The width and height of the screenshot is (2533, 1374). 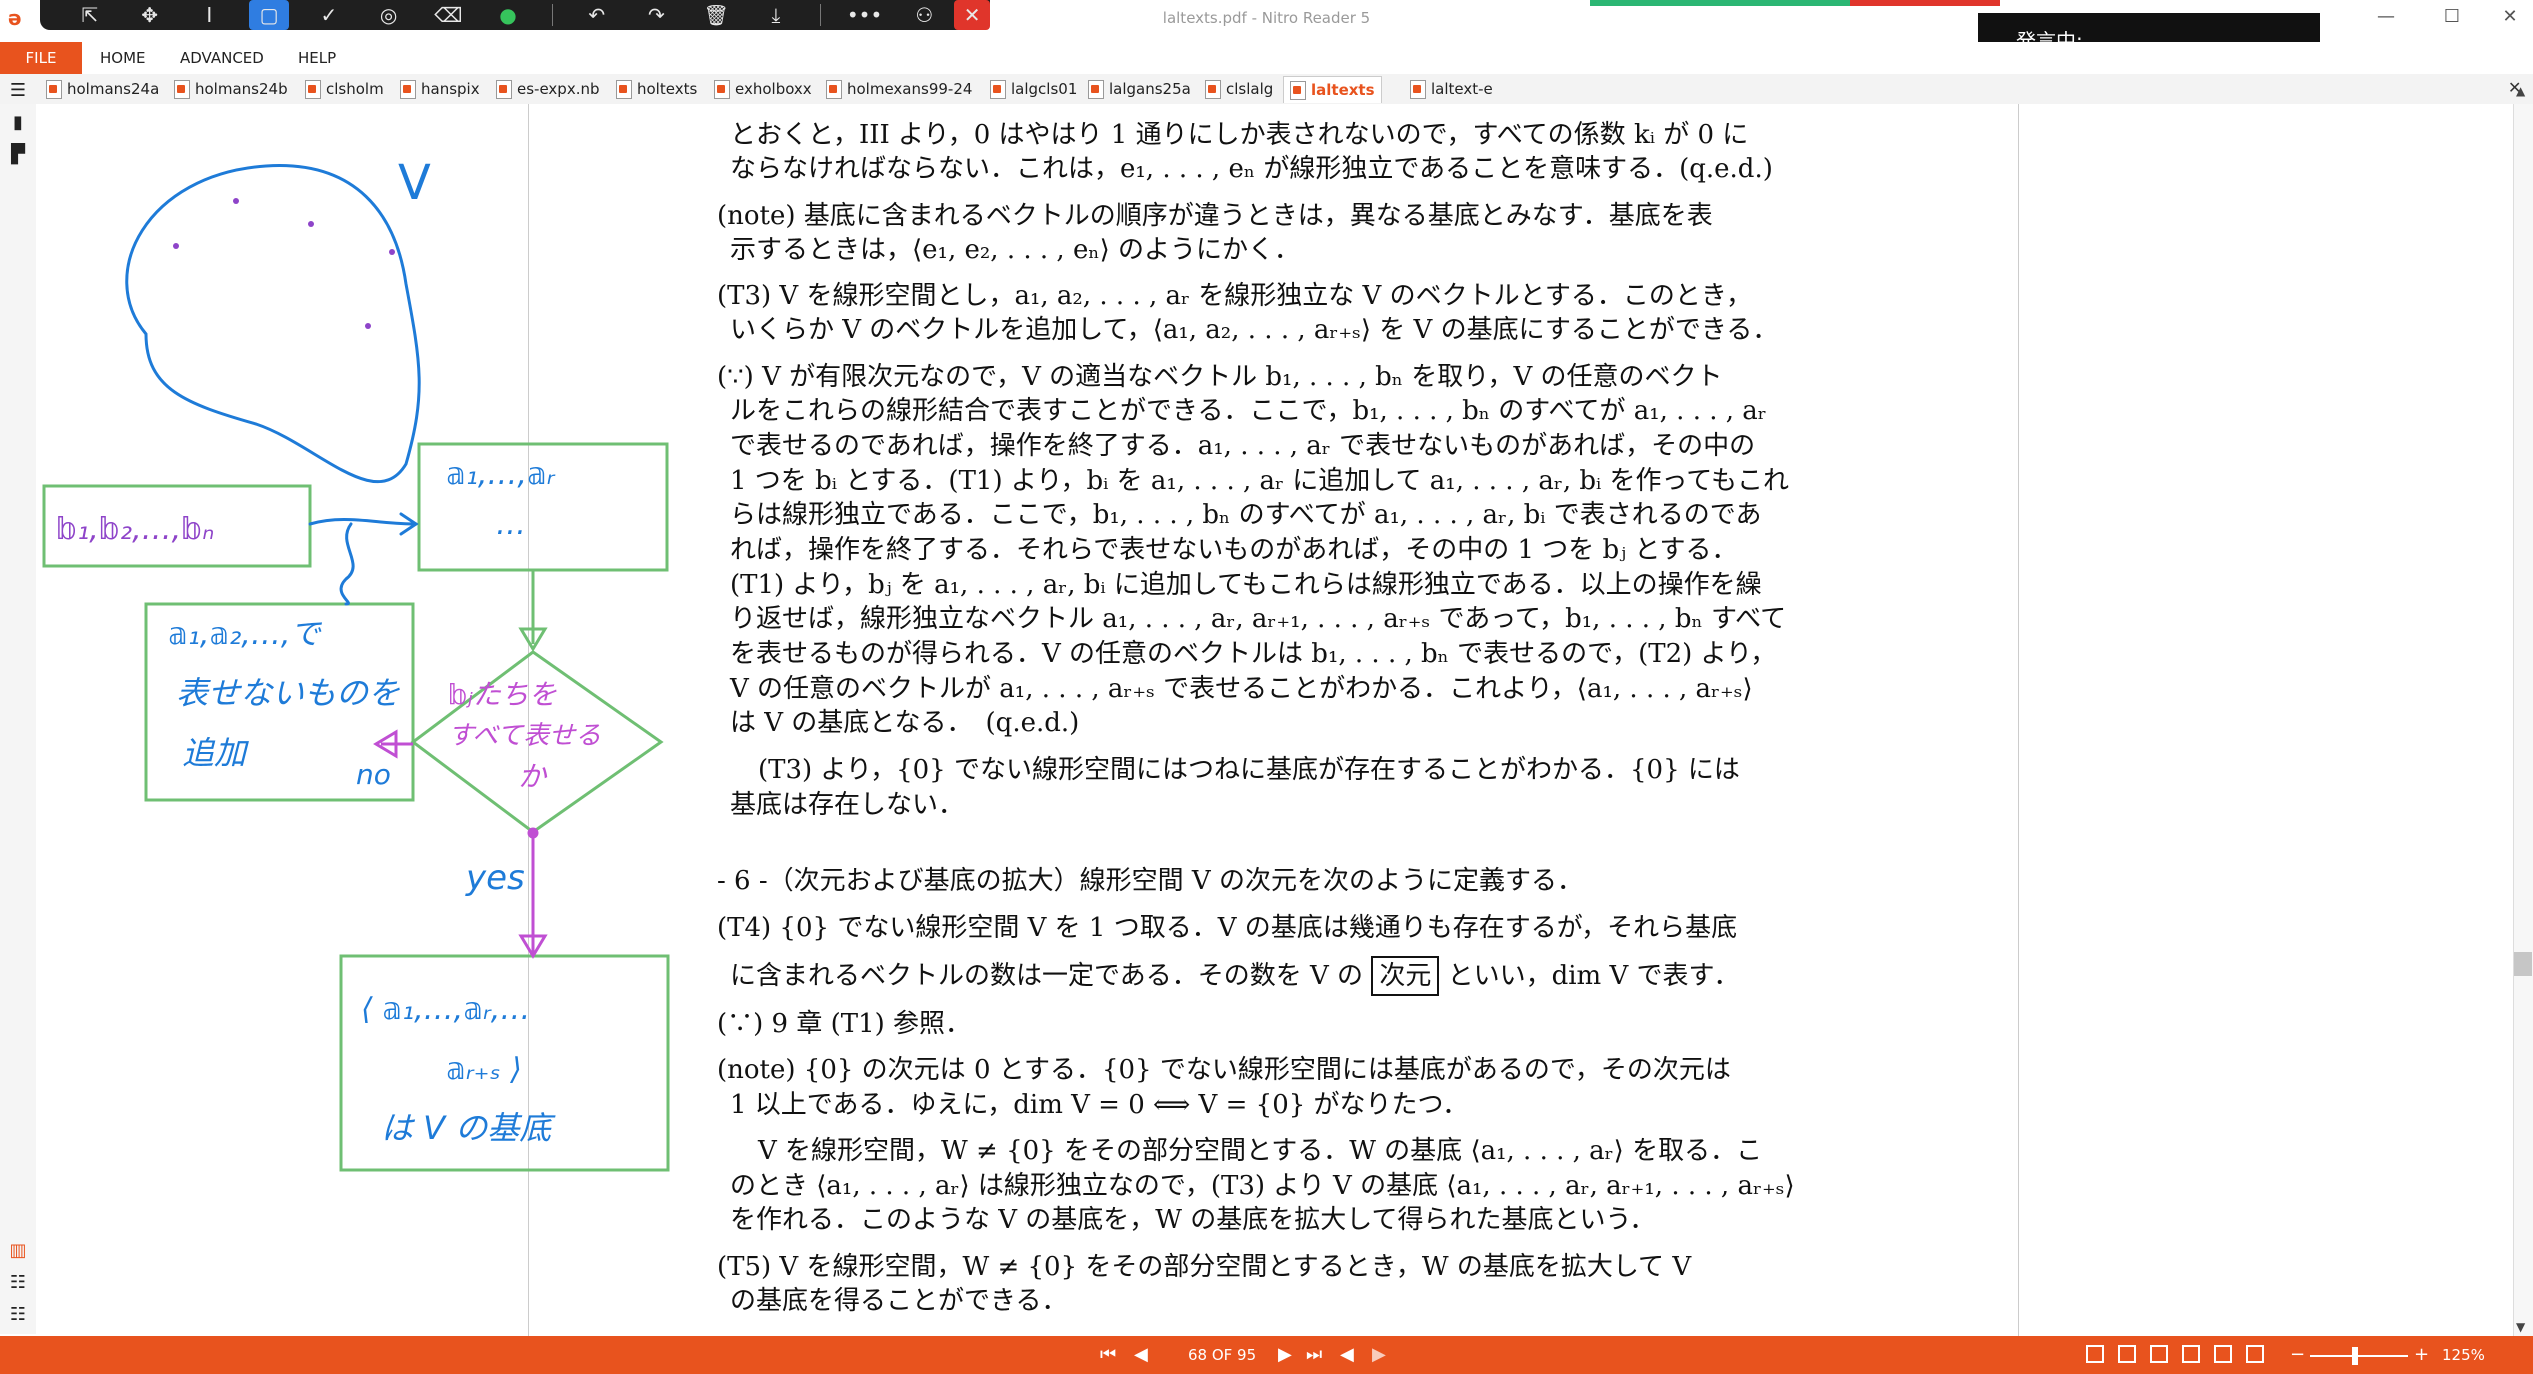 I want to click on diamond-label-2: すべて表せる, so click(x=524, y=736).